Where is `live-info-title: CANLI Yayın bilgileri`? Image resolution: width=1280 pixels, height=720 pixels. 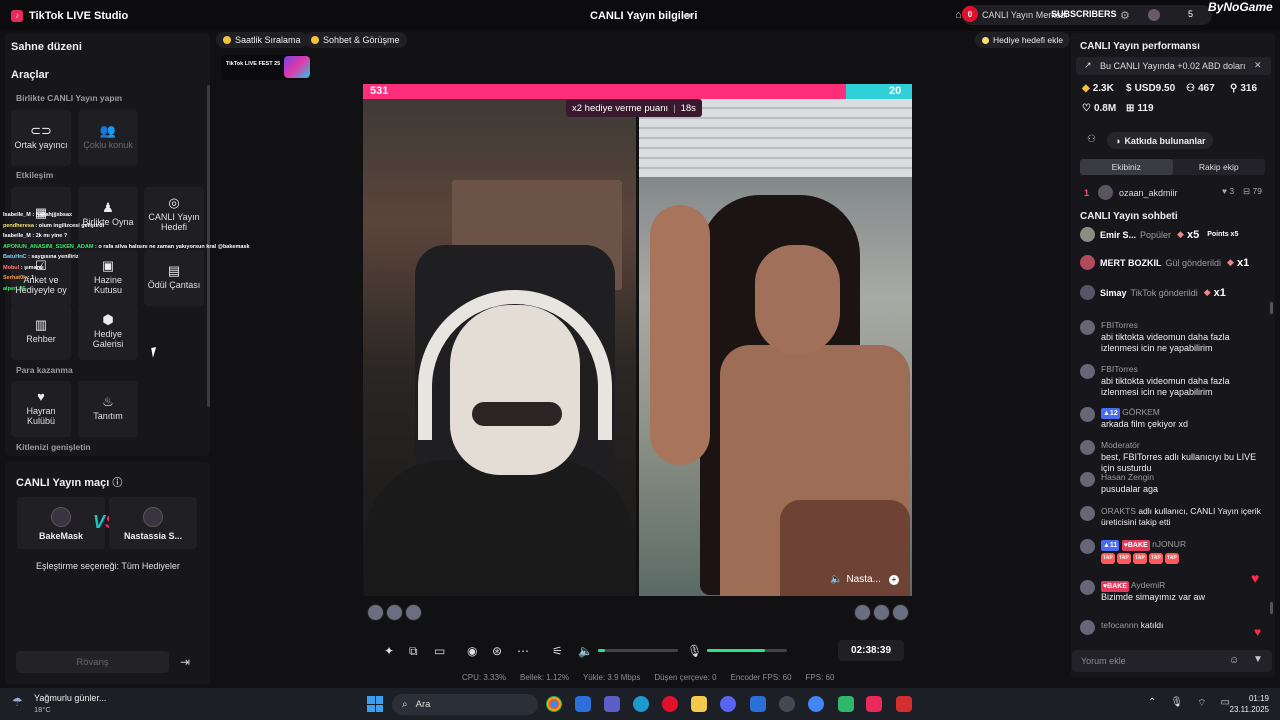 live-info-title: CANLI Yayın bilgileri is located at coordinates (643, 16).